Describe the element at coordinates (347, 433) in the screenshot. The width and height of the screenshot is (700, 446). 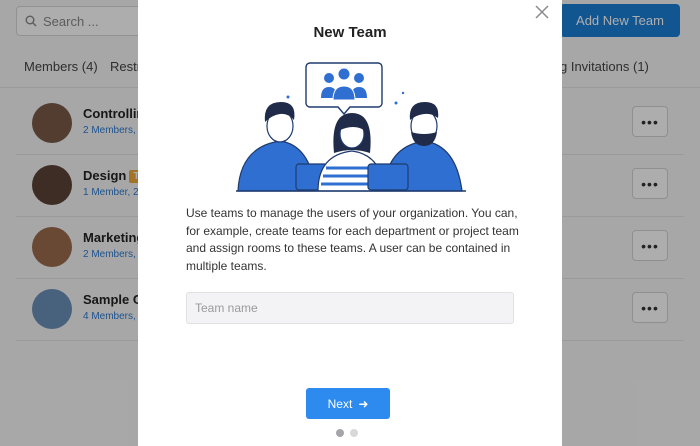
I see `step-indicator` at that location.